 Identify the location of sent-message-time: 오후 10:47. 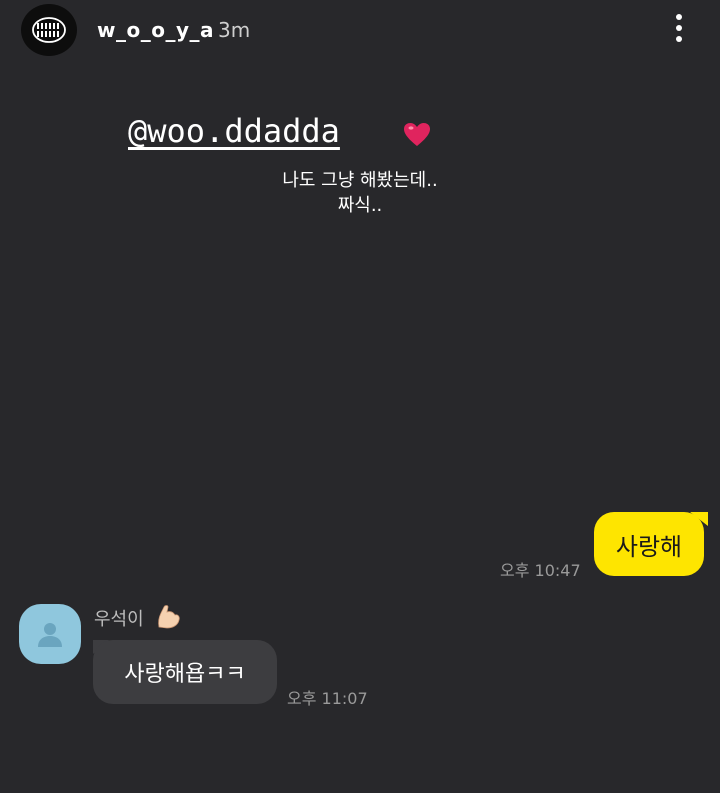
(540, 570).